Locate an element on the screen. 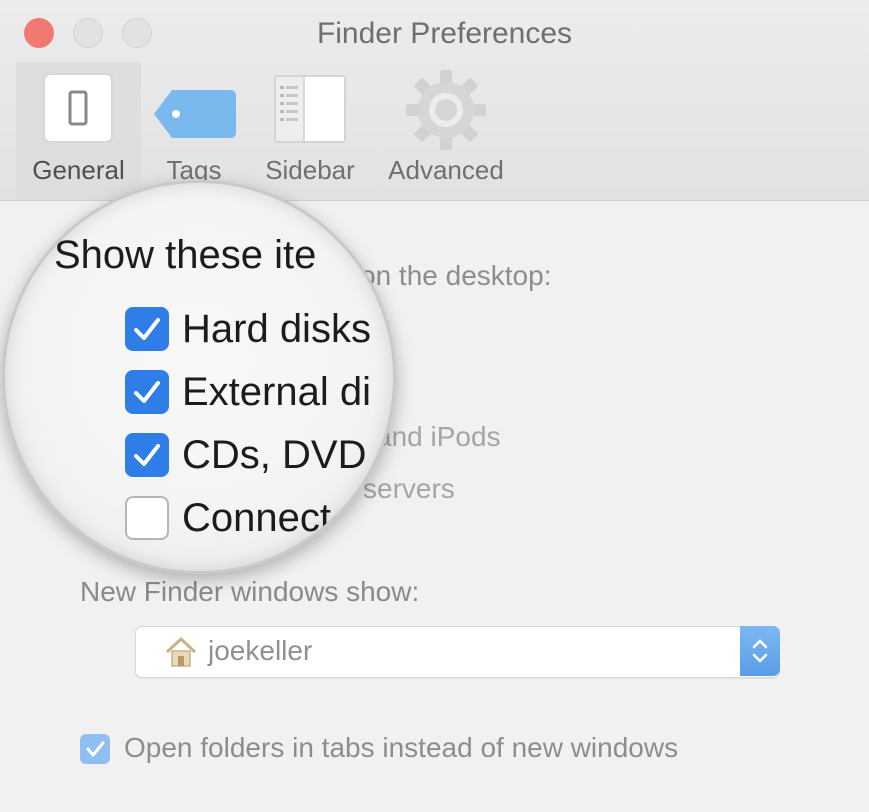 The image size is (869, 812). tab-sidebar: Sidebar is located at coordinates (310, 131).